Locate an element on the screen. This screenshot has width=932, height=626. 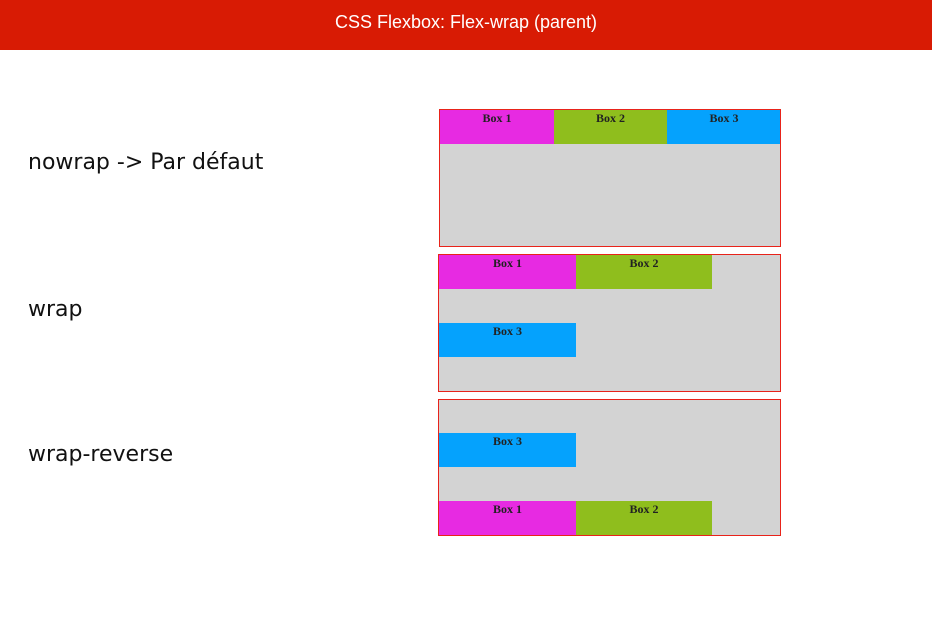
page-header: CSS Flexbox: Flex-wrap (parent) is located at coordinates (466, 25).